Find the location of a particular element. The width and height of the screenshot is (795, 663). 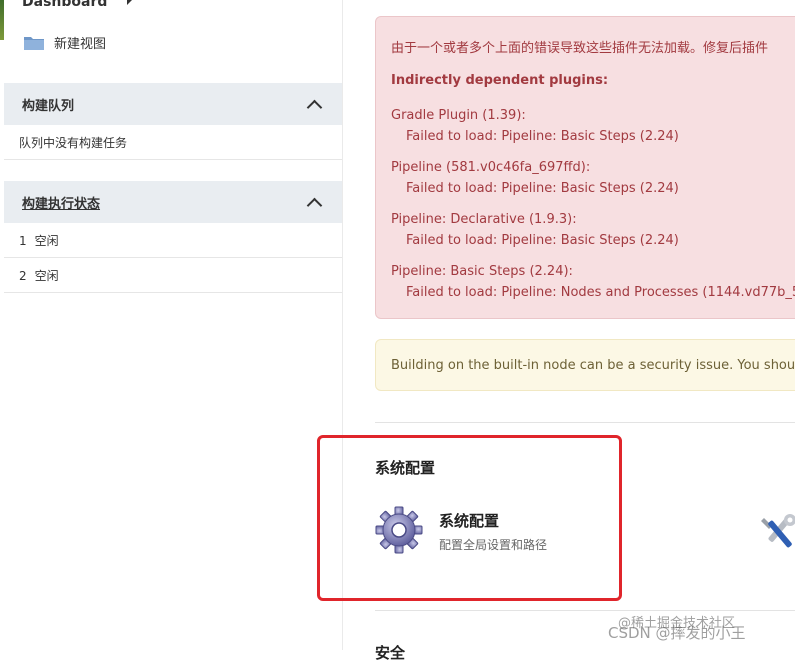

new-view-link: 新建视图 is located at coordinates (65, 42).